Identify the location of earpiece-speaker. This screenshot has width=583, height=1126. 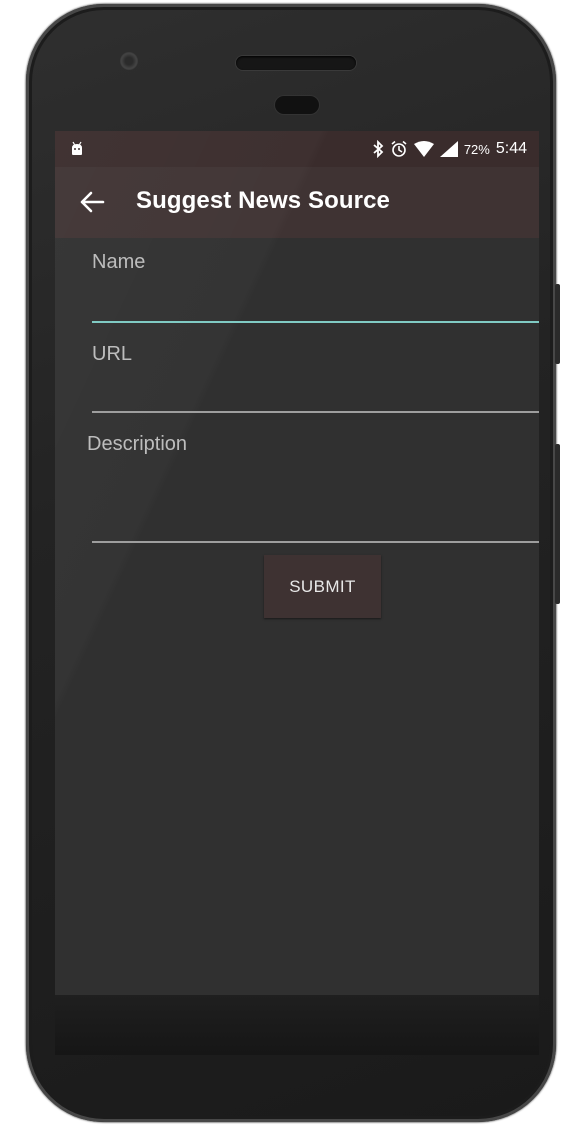
(296, 63).